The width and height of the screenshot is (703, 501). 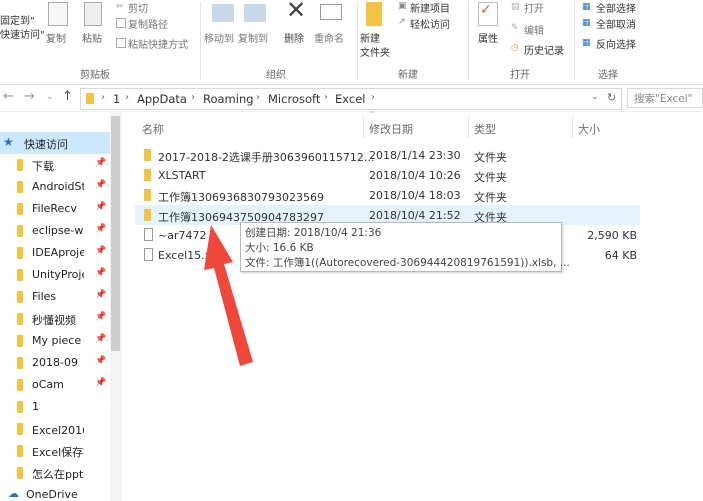 I want to click on annotation-arrow, so click(x=228, y=295).